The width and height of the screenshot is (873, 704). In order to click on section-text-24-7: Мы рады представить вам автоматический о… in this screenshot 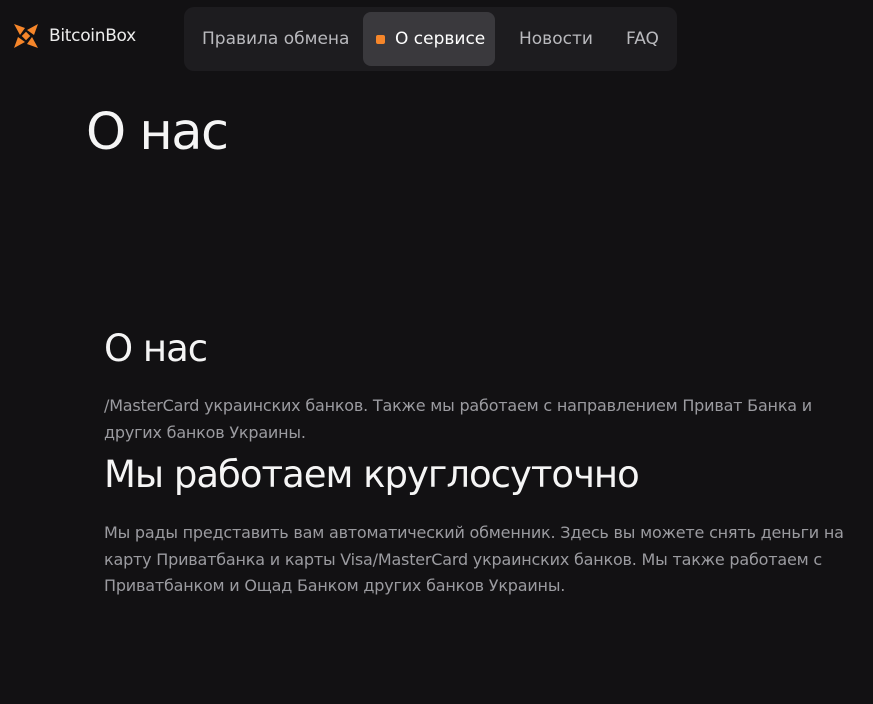, I will do `click(474, 559)`.